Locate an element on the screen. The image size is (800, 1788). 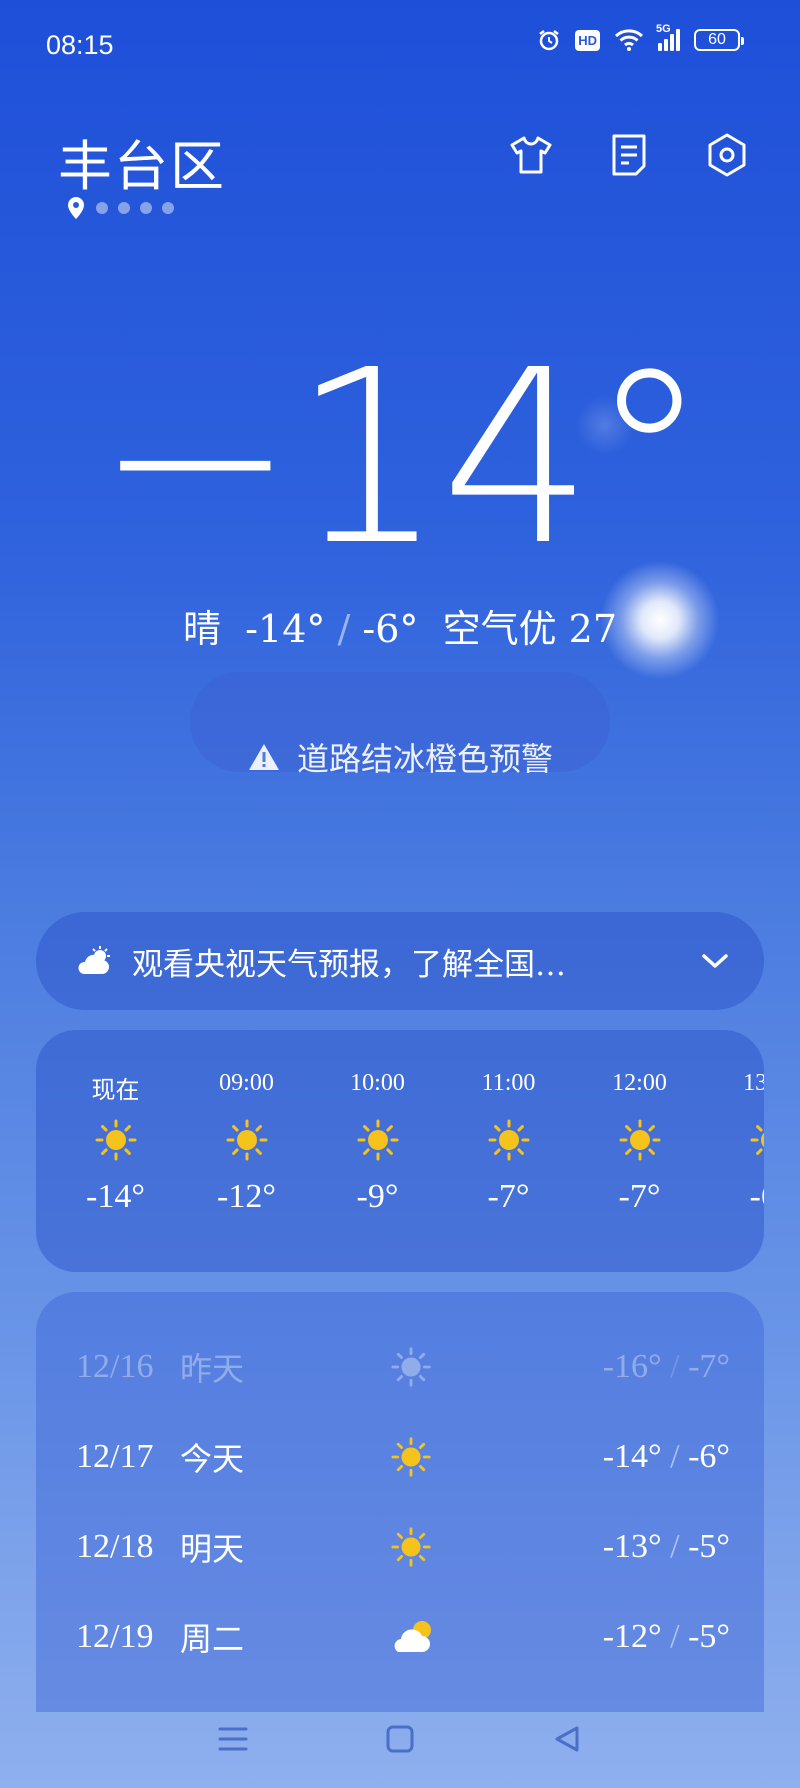
hourly-item: 10:00 -9° is located at coordinates (377, 1143).